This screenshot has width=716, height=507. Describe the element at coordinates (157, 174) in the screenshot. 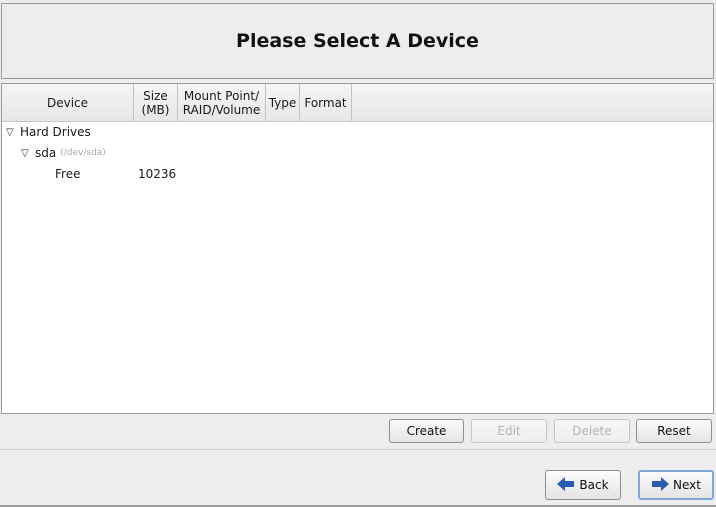

I see `free-size: 10236` at that location.